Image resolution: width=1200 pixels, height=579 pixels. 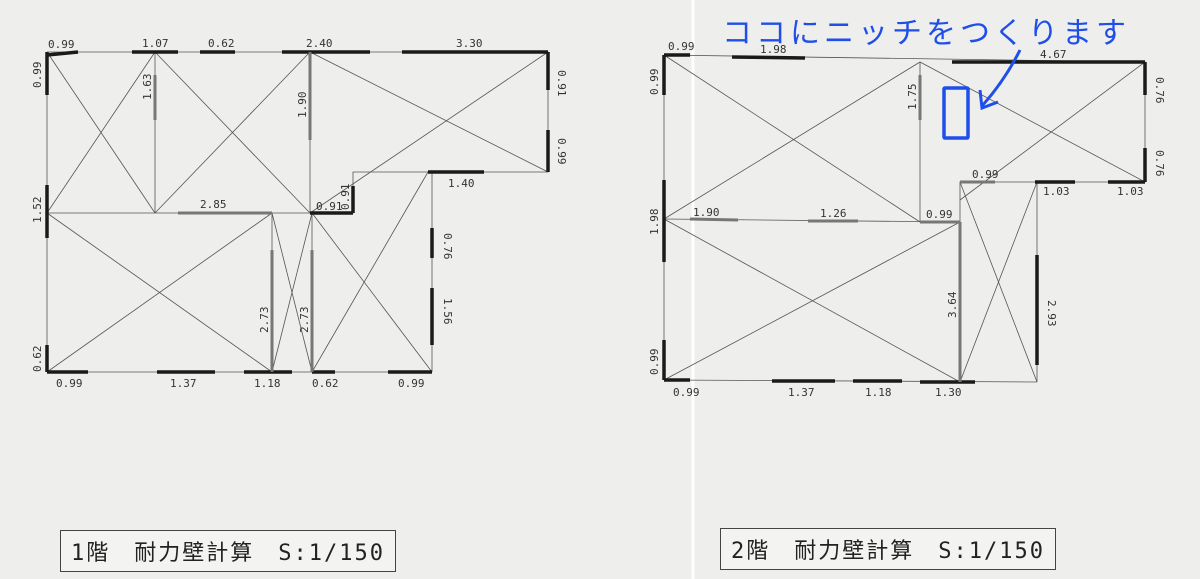 I want to click on dim-label: 1.75, so click(x=912, y=97).